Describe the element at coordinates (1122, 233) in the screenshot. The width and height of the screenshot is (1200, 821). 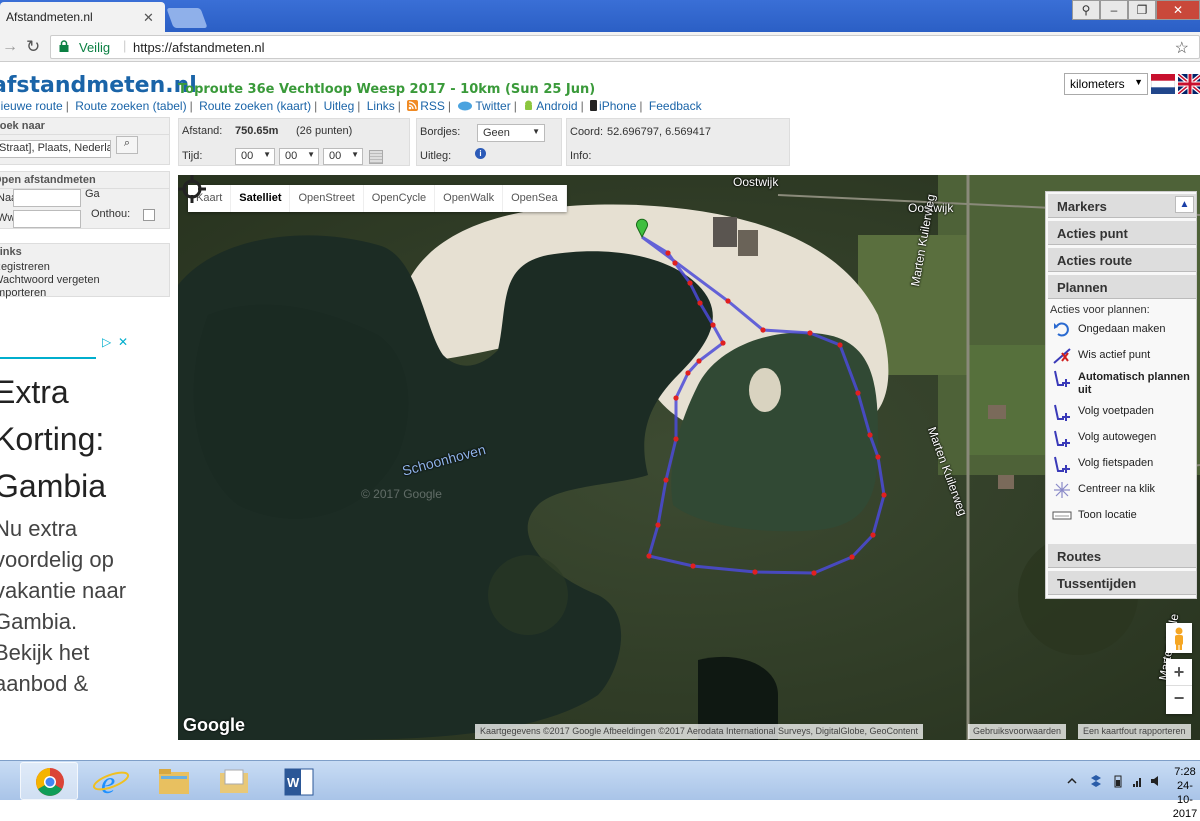
I see `acties-punt-header: Acties punt` at that location.